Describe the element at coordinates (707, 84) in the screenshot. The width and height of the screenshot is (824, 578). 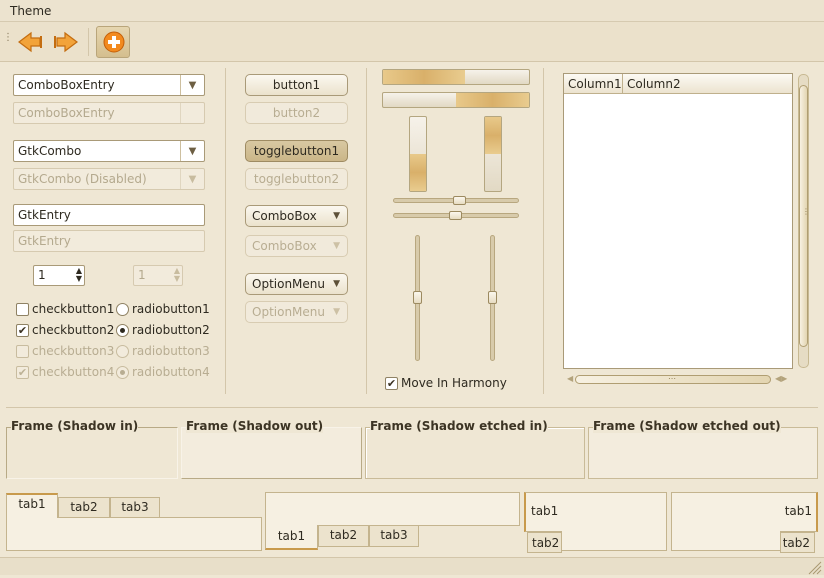
I see `tree-column2-header: Column2` at that location.